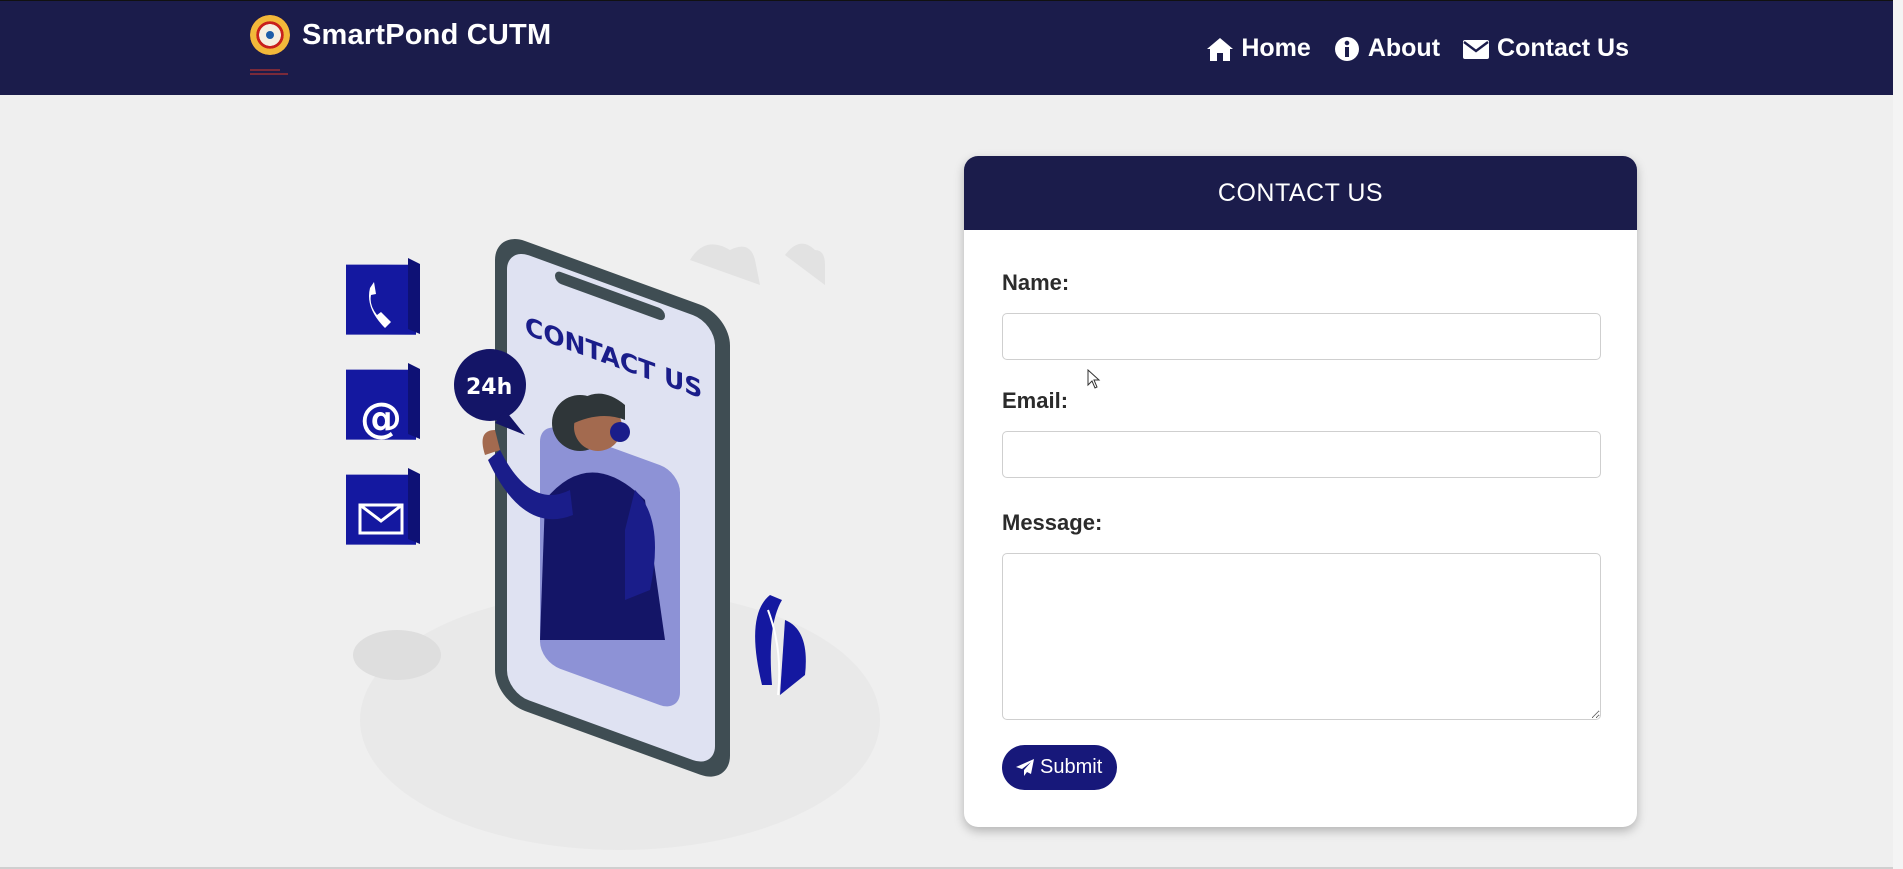  I want to click on top-navbar: SmartPond CUTM Home About Contact Us, so click(946, 47).